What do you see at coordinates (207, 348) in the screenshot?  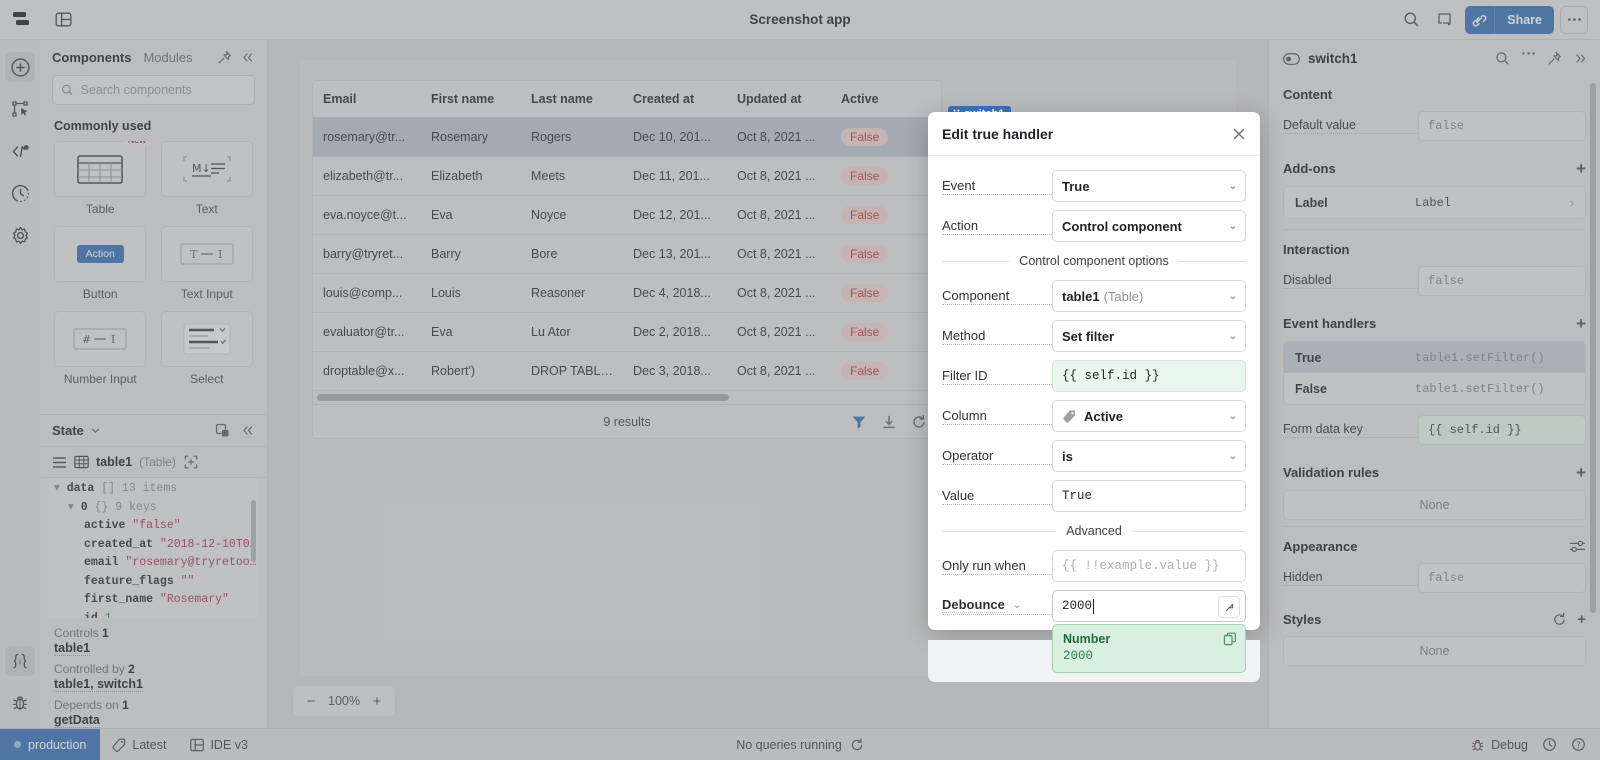 I see `component-select: Select` at bounding box center [207, 348].